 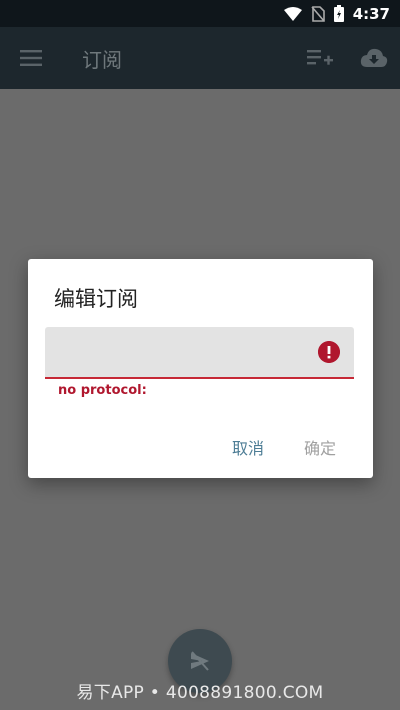 I want to click on subscription-url-field, so click(x=199, y=353).